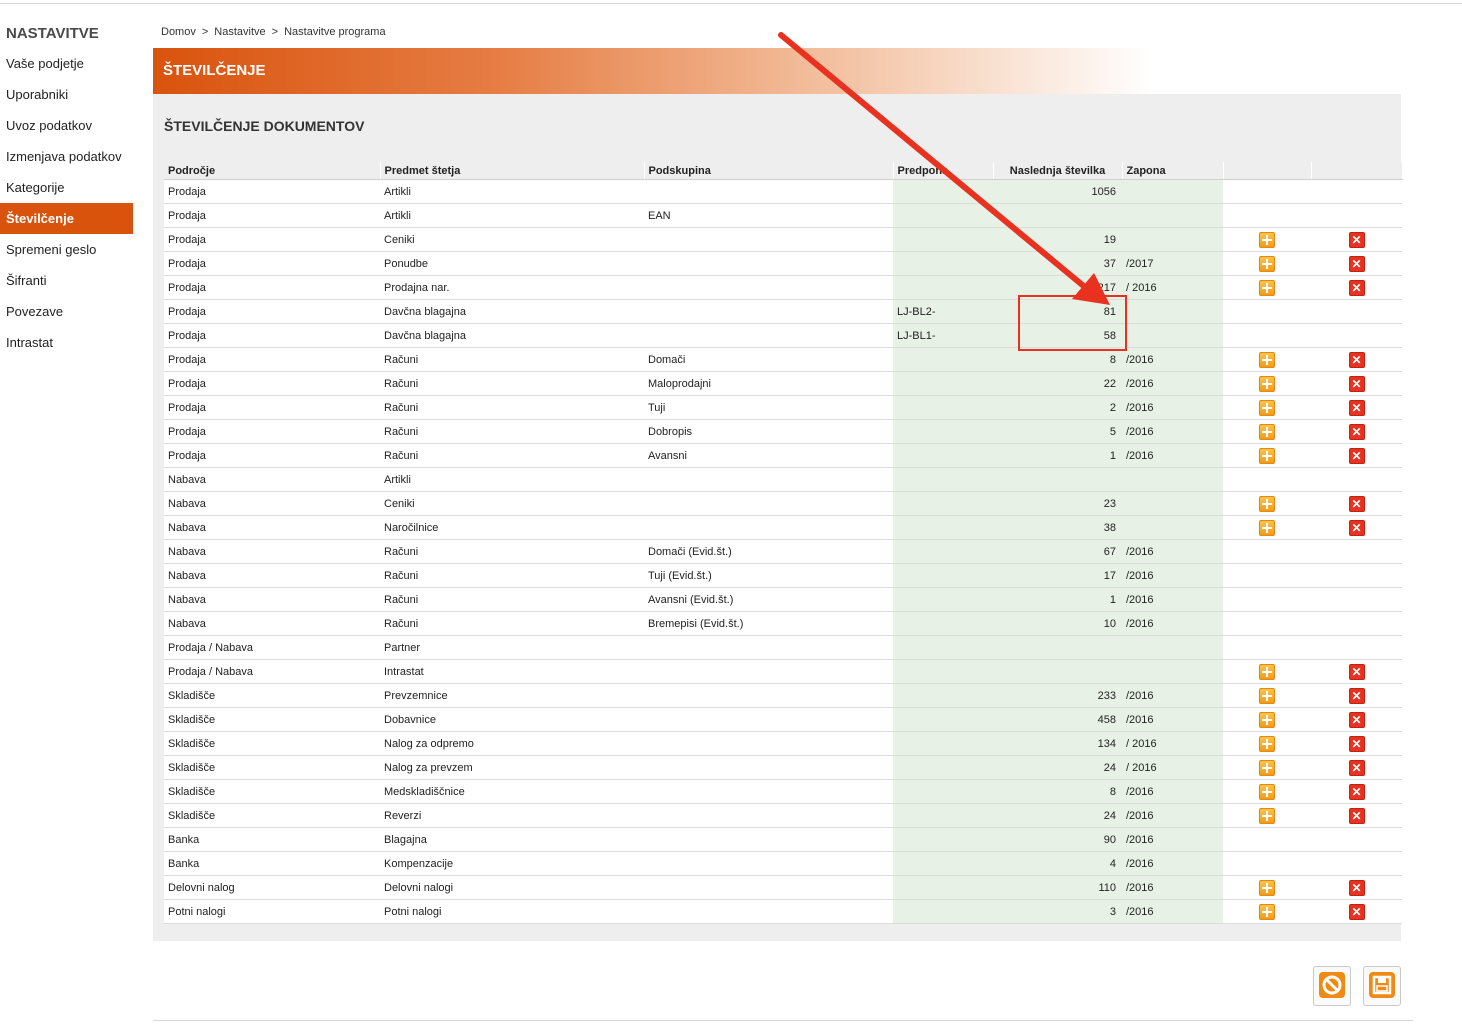 Image resolution: width=1462 pixels, height=1025 pixels. What do you see at coordinates (178, 32) in the screenshot?
I see `breadcrumb-home: Domov` at bounding box center [178, 32].